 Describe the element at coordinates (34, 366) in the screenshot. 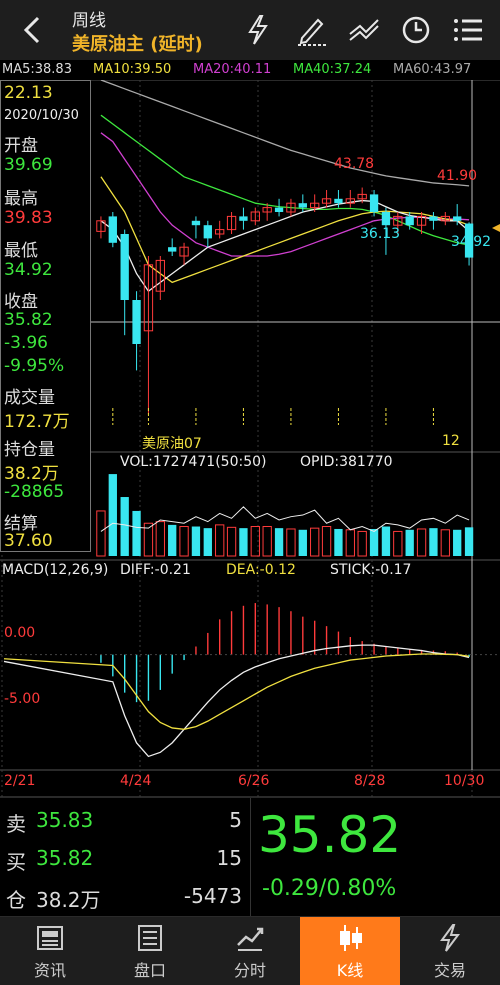

I see `change-pct-value: -9.95%` at that location.